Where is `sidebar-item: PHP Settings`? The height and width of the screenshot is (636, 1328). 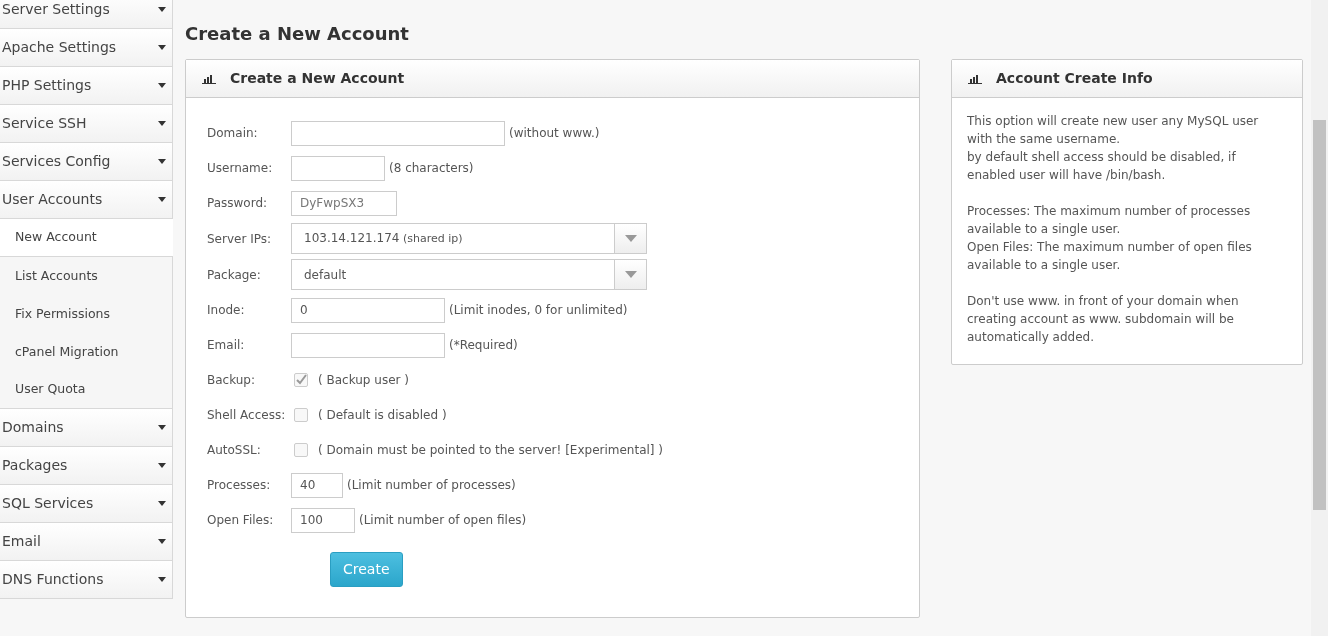
sidebar-item: PHP Settings is located at coordinates (86, 86).